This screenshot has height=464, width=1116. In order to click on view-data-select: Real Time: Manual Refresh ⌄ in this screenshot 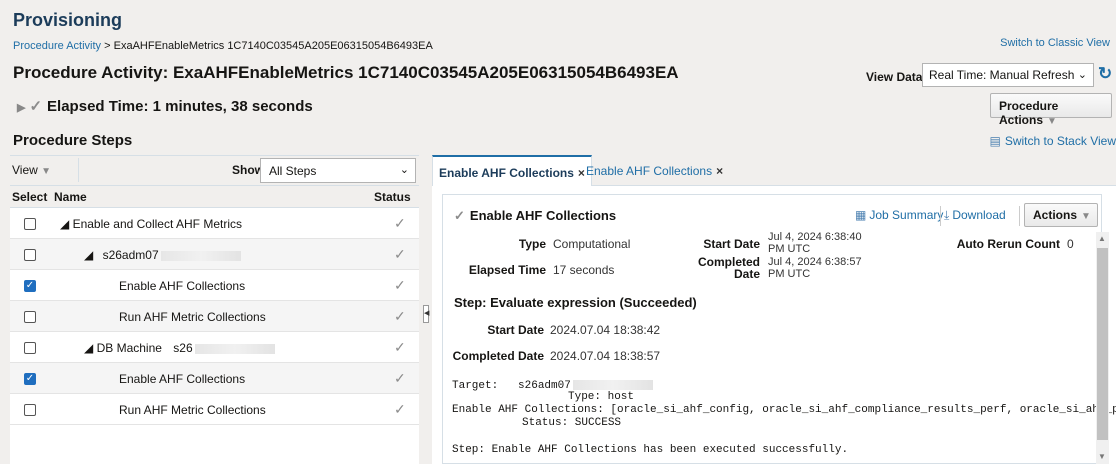, I will do `click(1008, 75)`.